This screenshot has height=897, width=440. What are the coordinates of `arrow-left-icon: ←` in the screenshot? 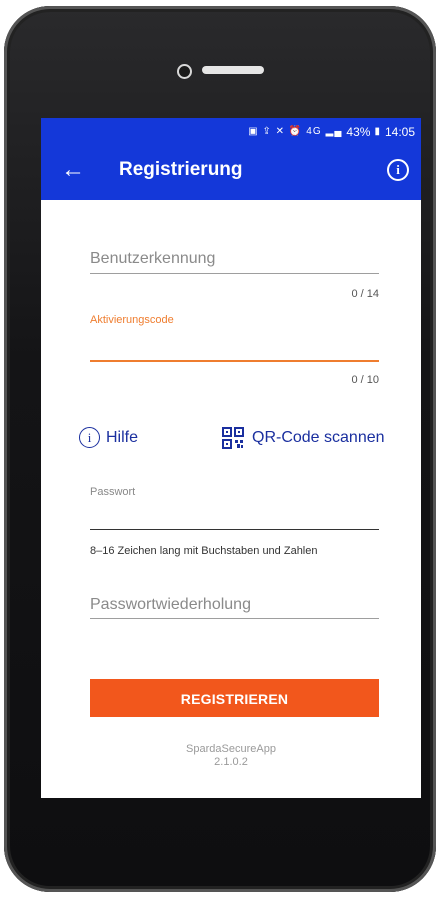 It's located at (73, 170).